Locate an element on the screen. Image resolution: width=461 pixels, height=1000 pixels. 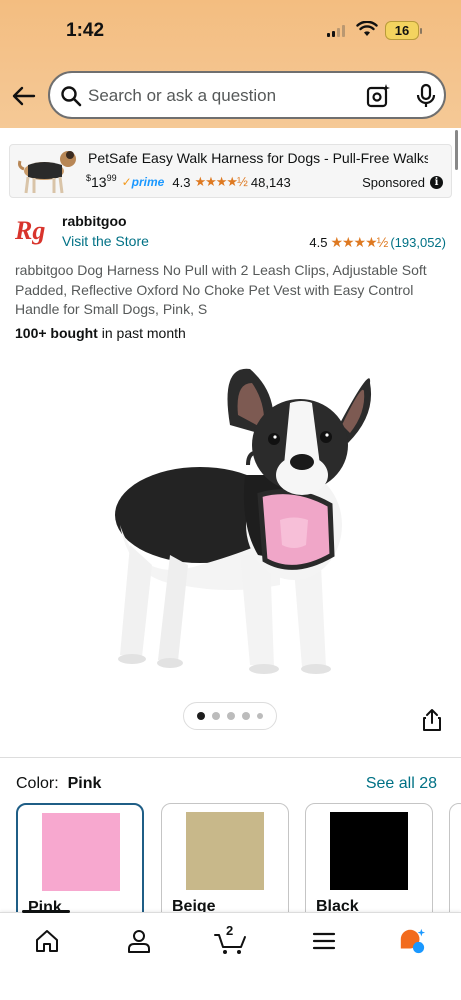
share-icon is located at coordinates (432, 720).